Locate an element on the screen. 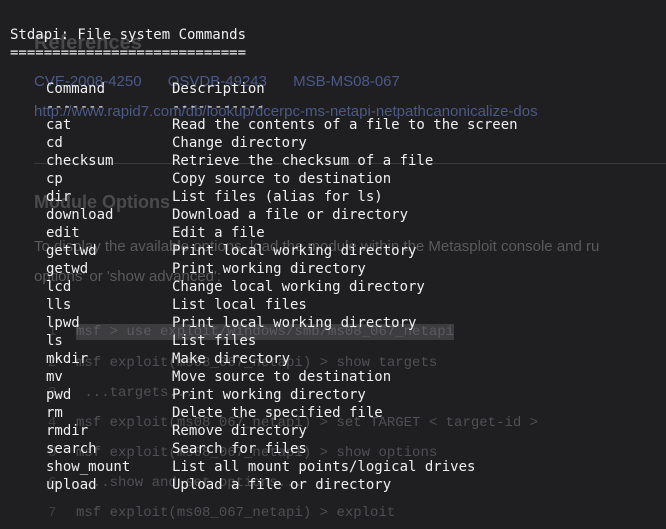  command-description: Make directory is located at coordinates (231, 359).